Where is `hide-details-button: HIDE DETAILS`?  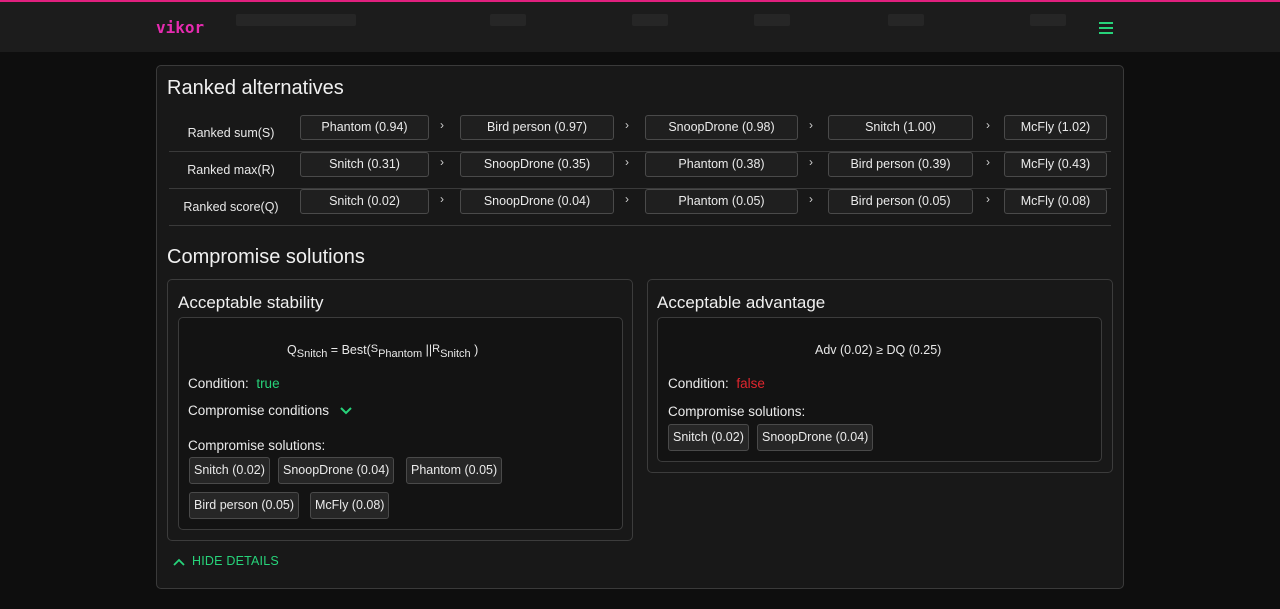
hide-details-button: HIDE DETAILS is located at coordinates (225, 561).